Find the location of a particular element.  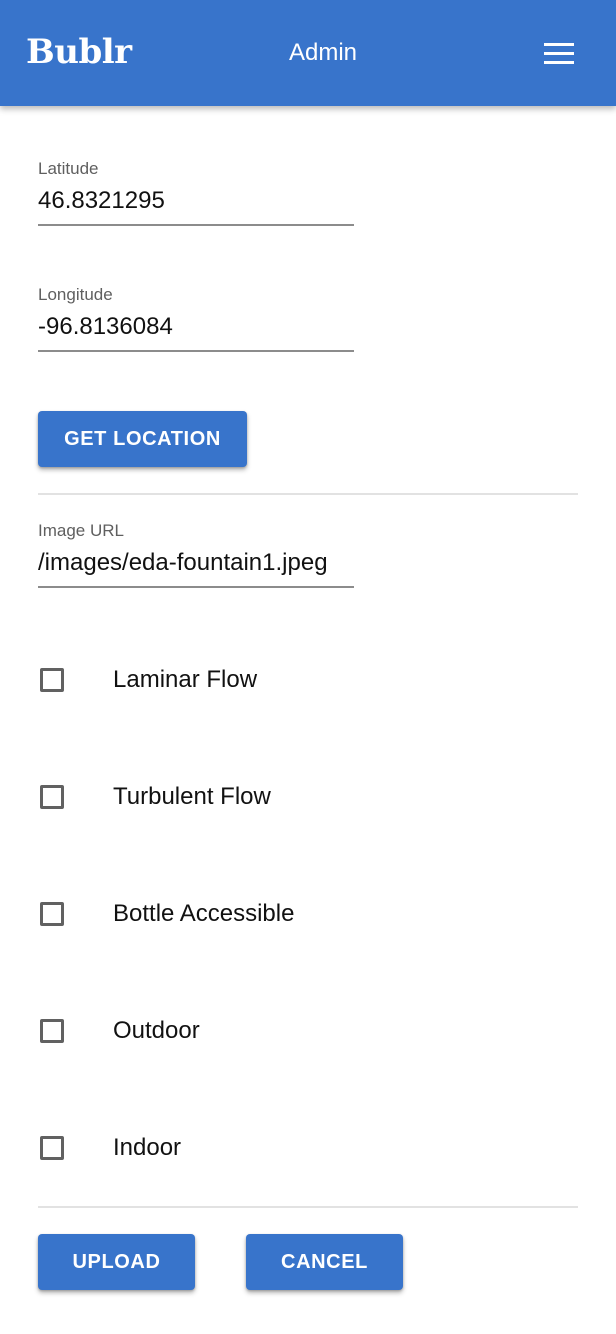

hamburger-menu-icon is located at coordinates (559, 53).